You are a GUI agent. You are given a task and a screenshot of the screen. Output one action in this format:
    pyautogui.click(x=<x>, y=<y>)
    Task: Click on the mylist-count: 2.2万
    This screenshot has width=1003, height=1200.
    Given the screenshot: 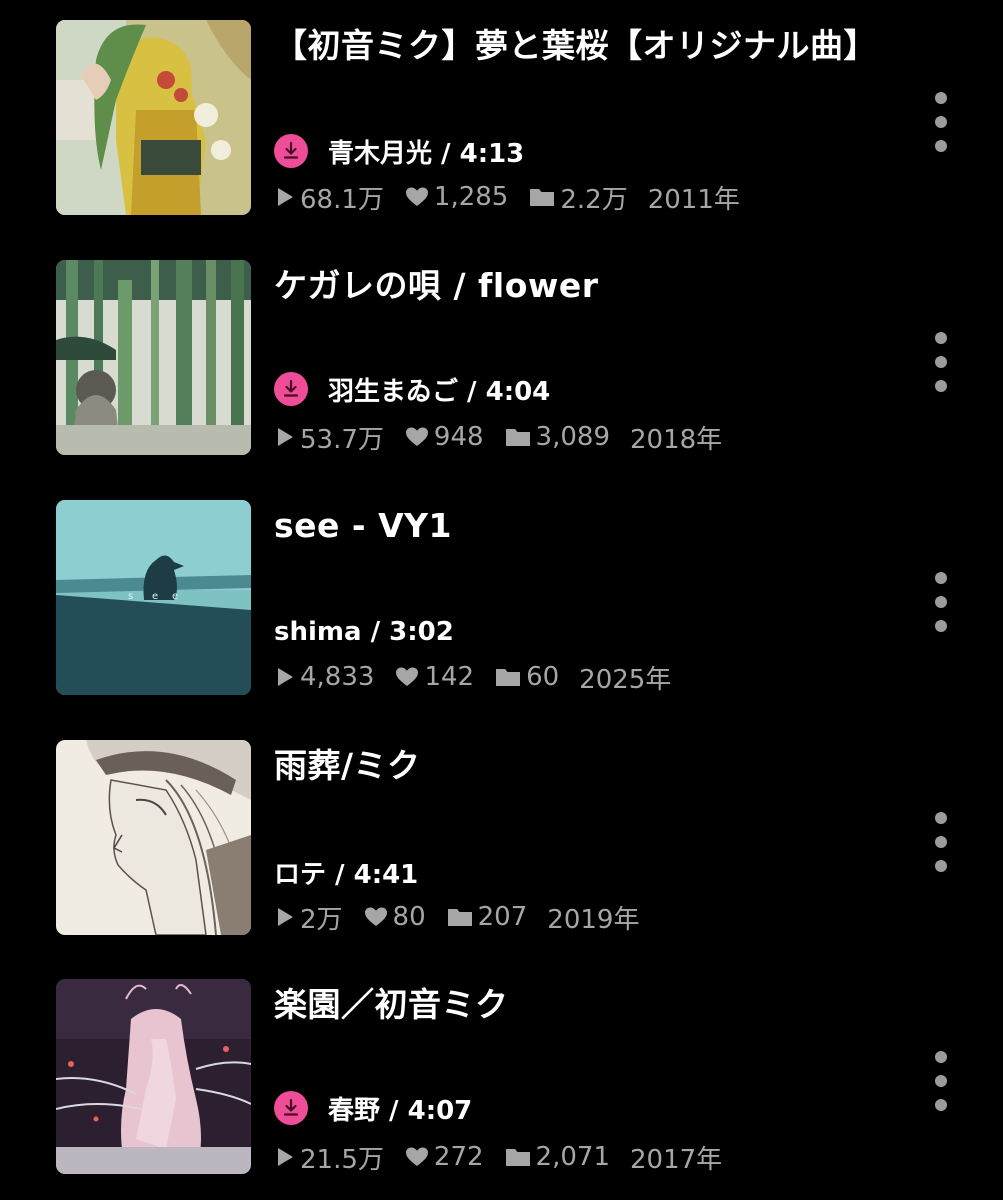 What is the action you would take?
    pyautogui.click(x=578, y=197)
    